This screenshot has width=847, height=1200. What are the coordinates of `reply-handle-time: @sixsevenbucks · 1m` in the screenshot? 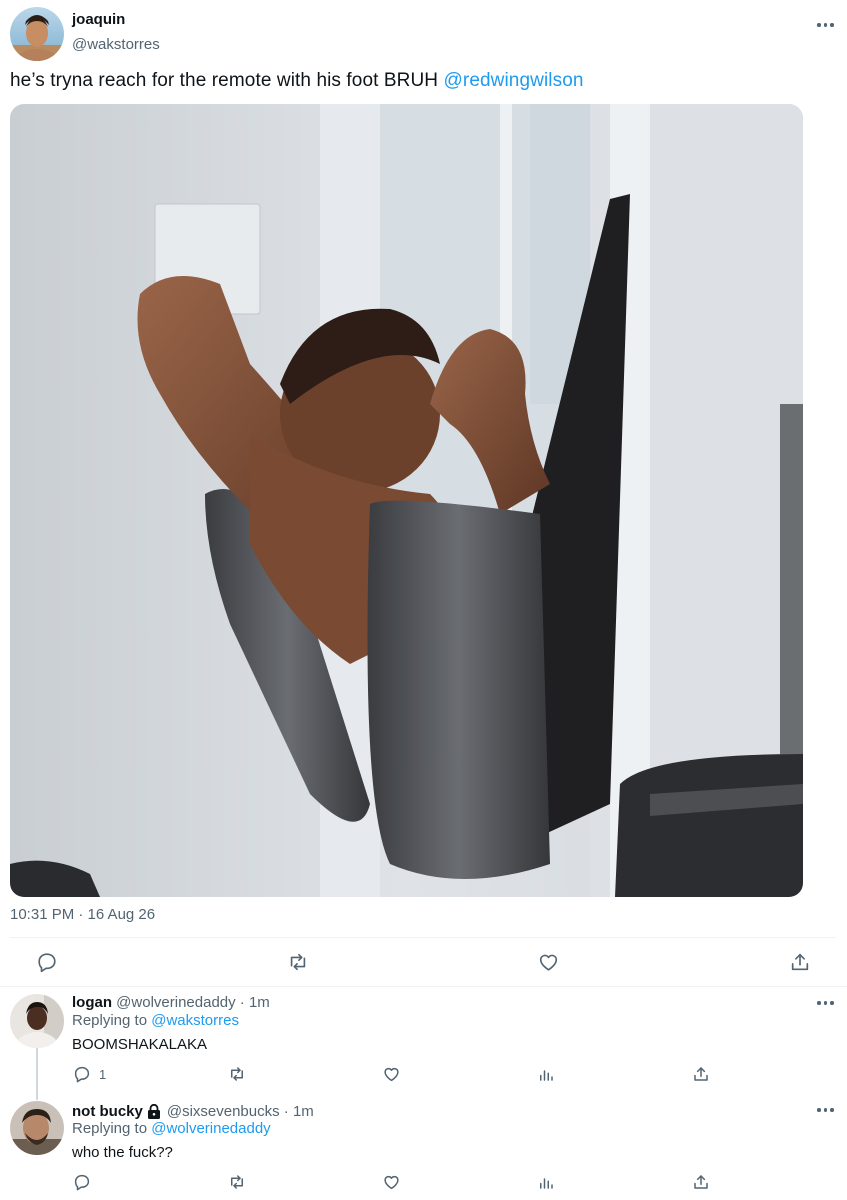 It's located at (240, 1111).